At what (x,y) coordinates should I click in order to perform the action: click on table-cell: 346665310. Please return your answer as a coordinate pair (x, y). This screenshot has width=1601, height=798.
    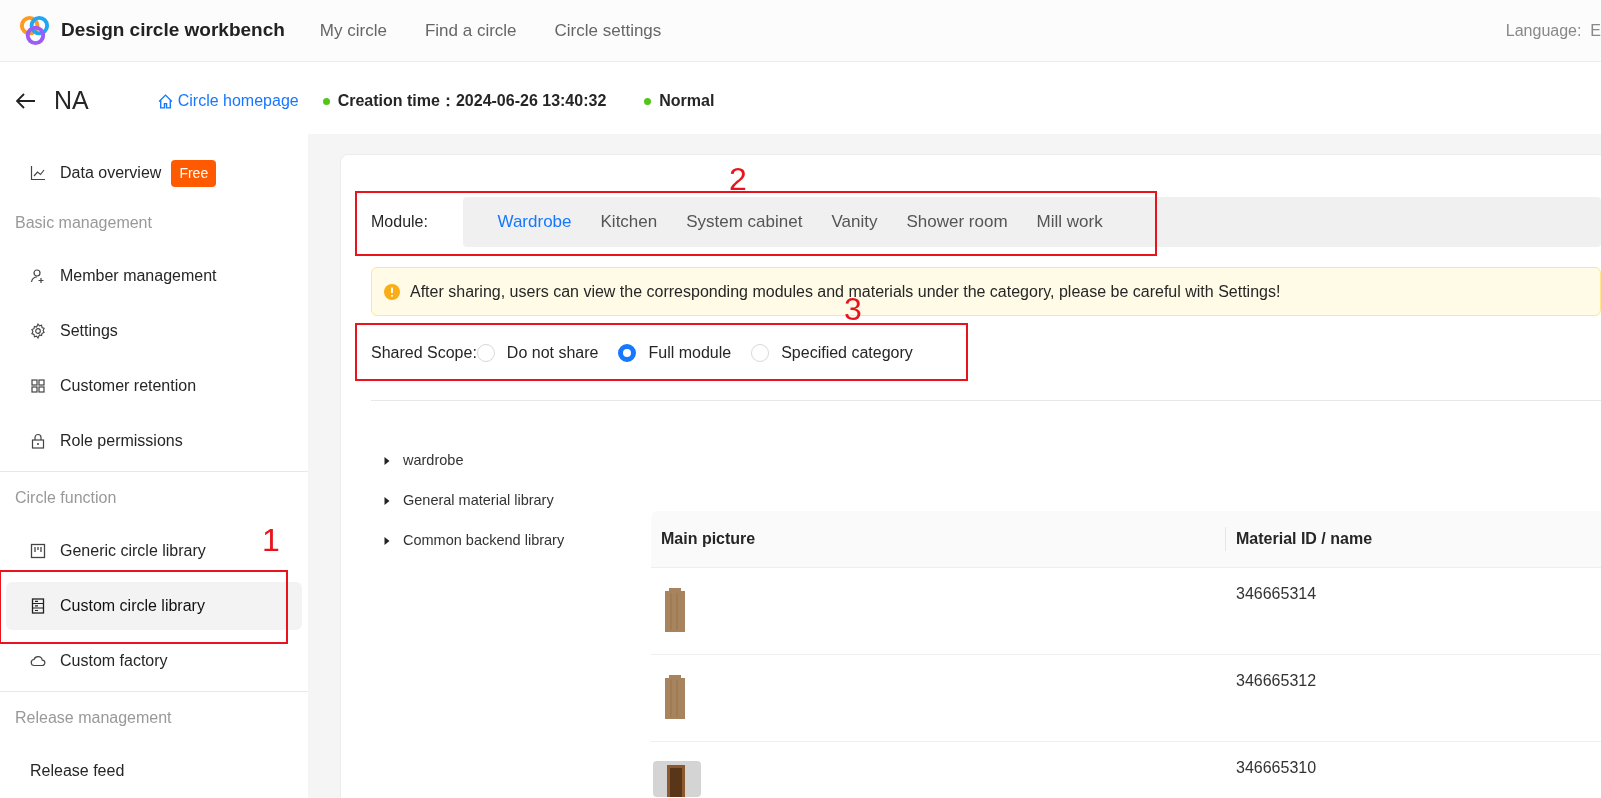
    Looking at the image, I should click on (1276, 767).